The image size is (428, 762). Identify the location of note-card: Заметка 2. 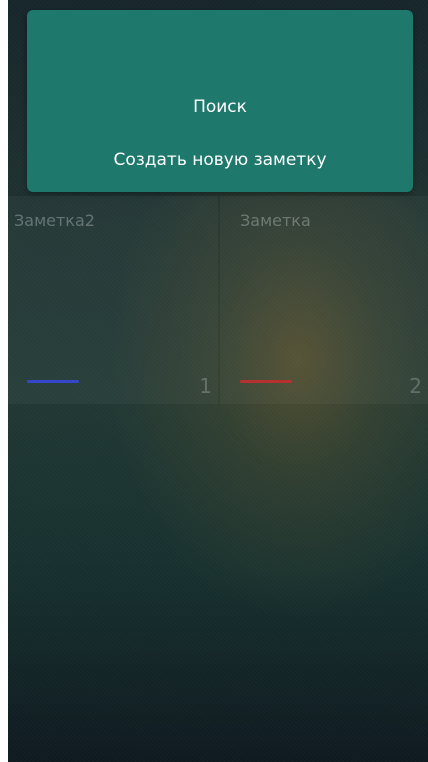
(324, 300).